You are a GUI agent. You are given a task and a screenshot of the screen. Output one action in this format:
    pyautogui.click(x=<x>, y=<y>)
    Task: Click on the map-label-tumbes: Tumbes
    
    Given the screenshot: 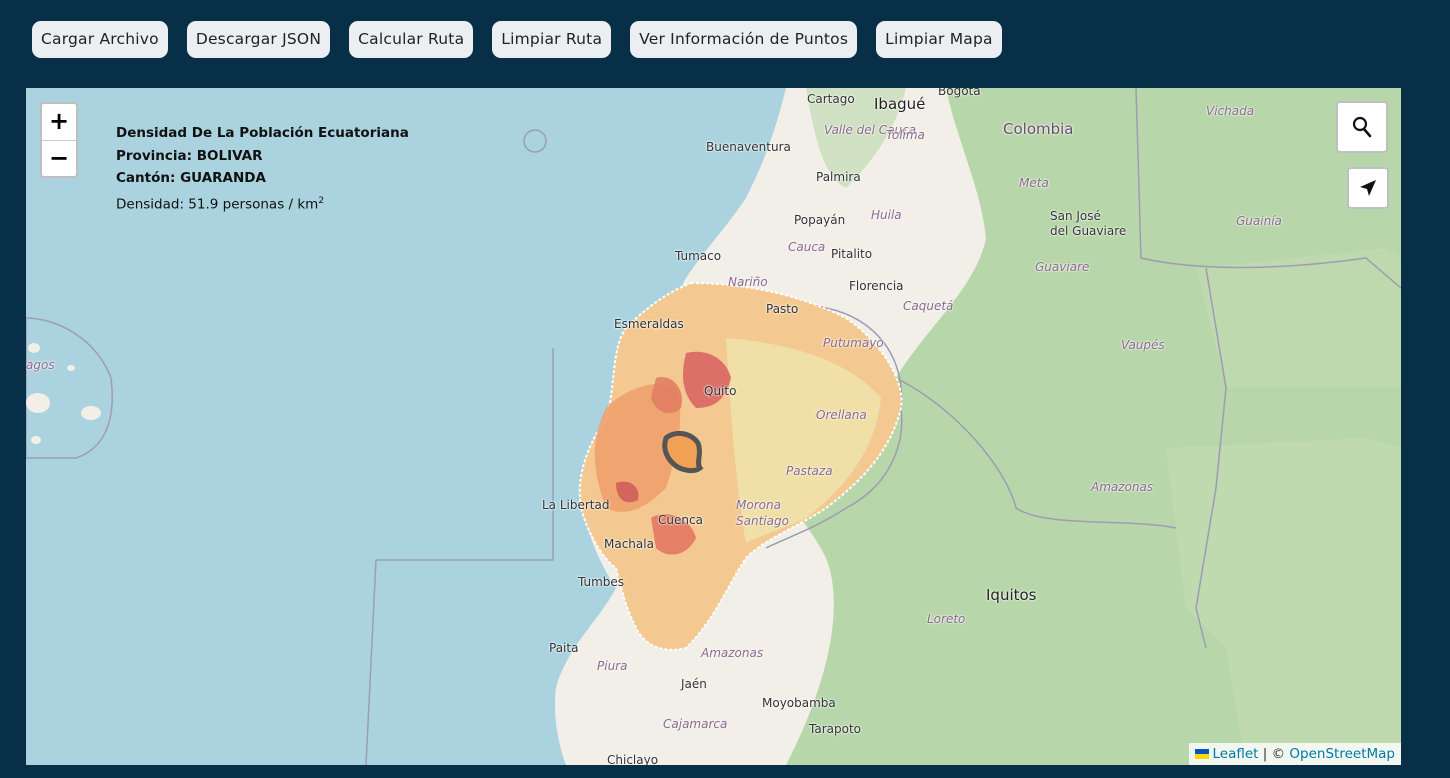 What is the action you would take?
    pyautogui.click(x=601, y=582)
    